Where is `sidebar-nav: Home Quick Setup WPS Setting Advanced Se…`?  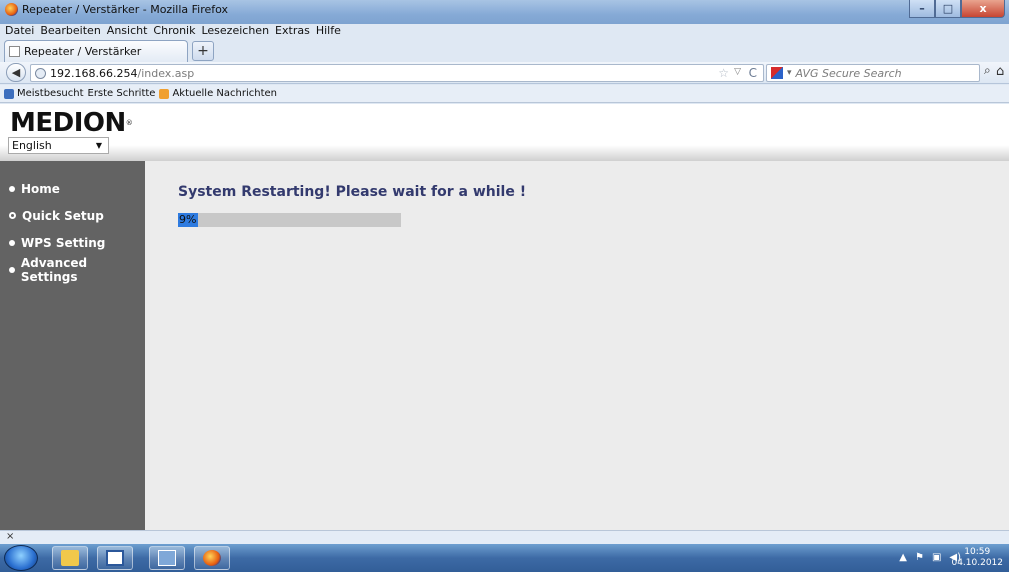 sidebar-nav: Home Quick Setup WPS Setting Advanced Se… is located at coordinates (72, 222).